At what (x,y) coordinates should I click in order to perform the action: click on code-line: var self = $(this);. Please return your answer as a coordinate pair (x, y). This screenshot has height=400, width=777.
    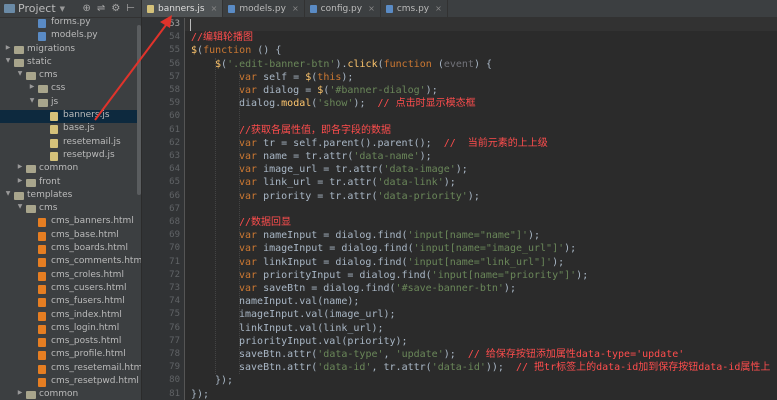
    Looking at the image, I should click on (296, 77).